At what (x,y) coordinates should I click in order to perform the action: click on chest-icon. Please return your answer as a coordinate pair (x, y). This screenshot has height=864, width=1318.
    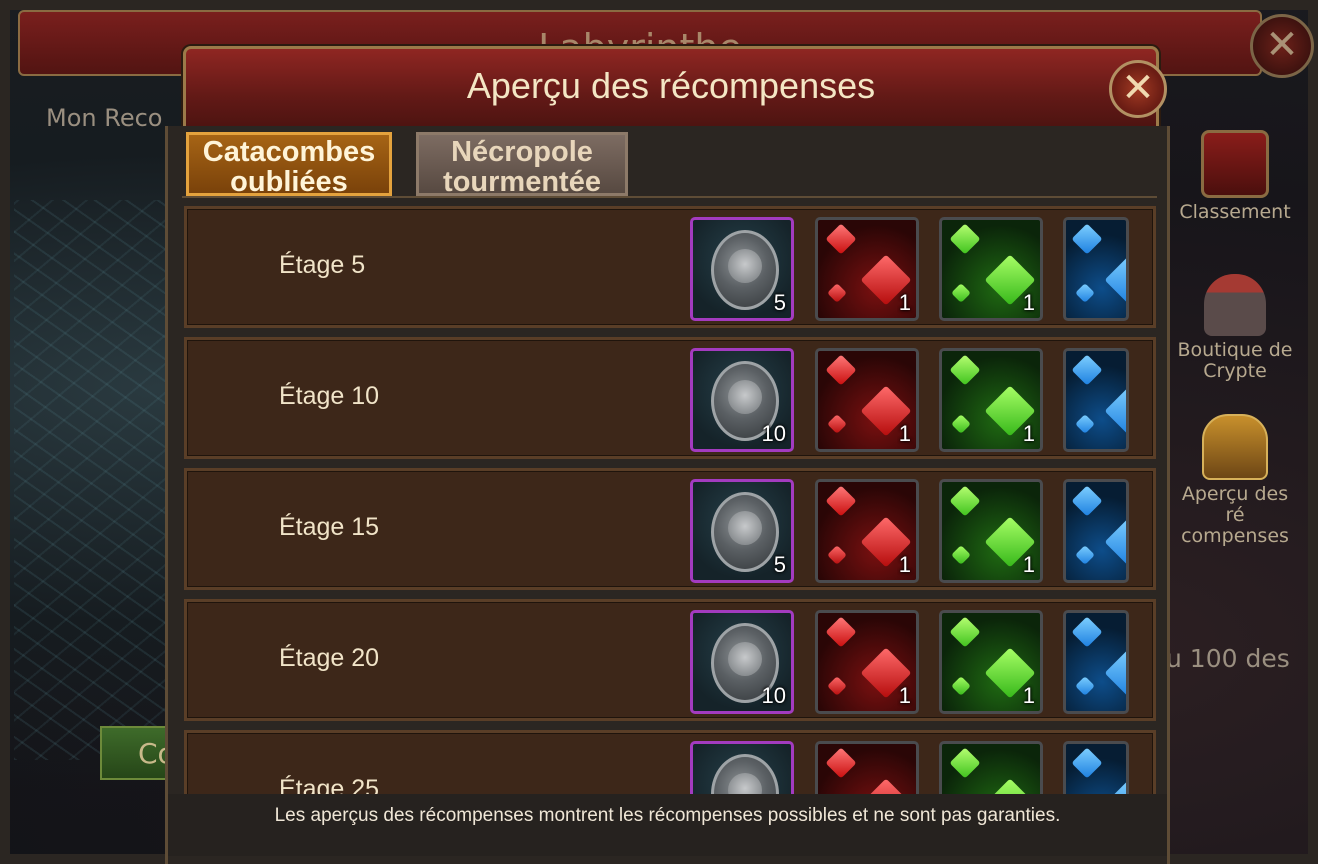
    Looking at the image, I should click on (1235, 447).